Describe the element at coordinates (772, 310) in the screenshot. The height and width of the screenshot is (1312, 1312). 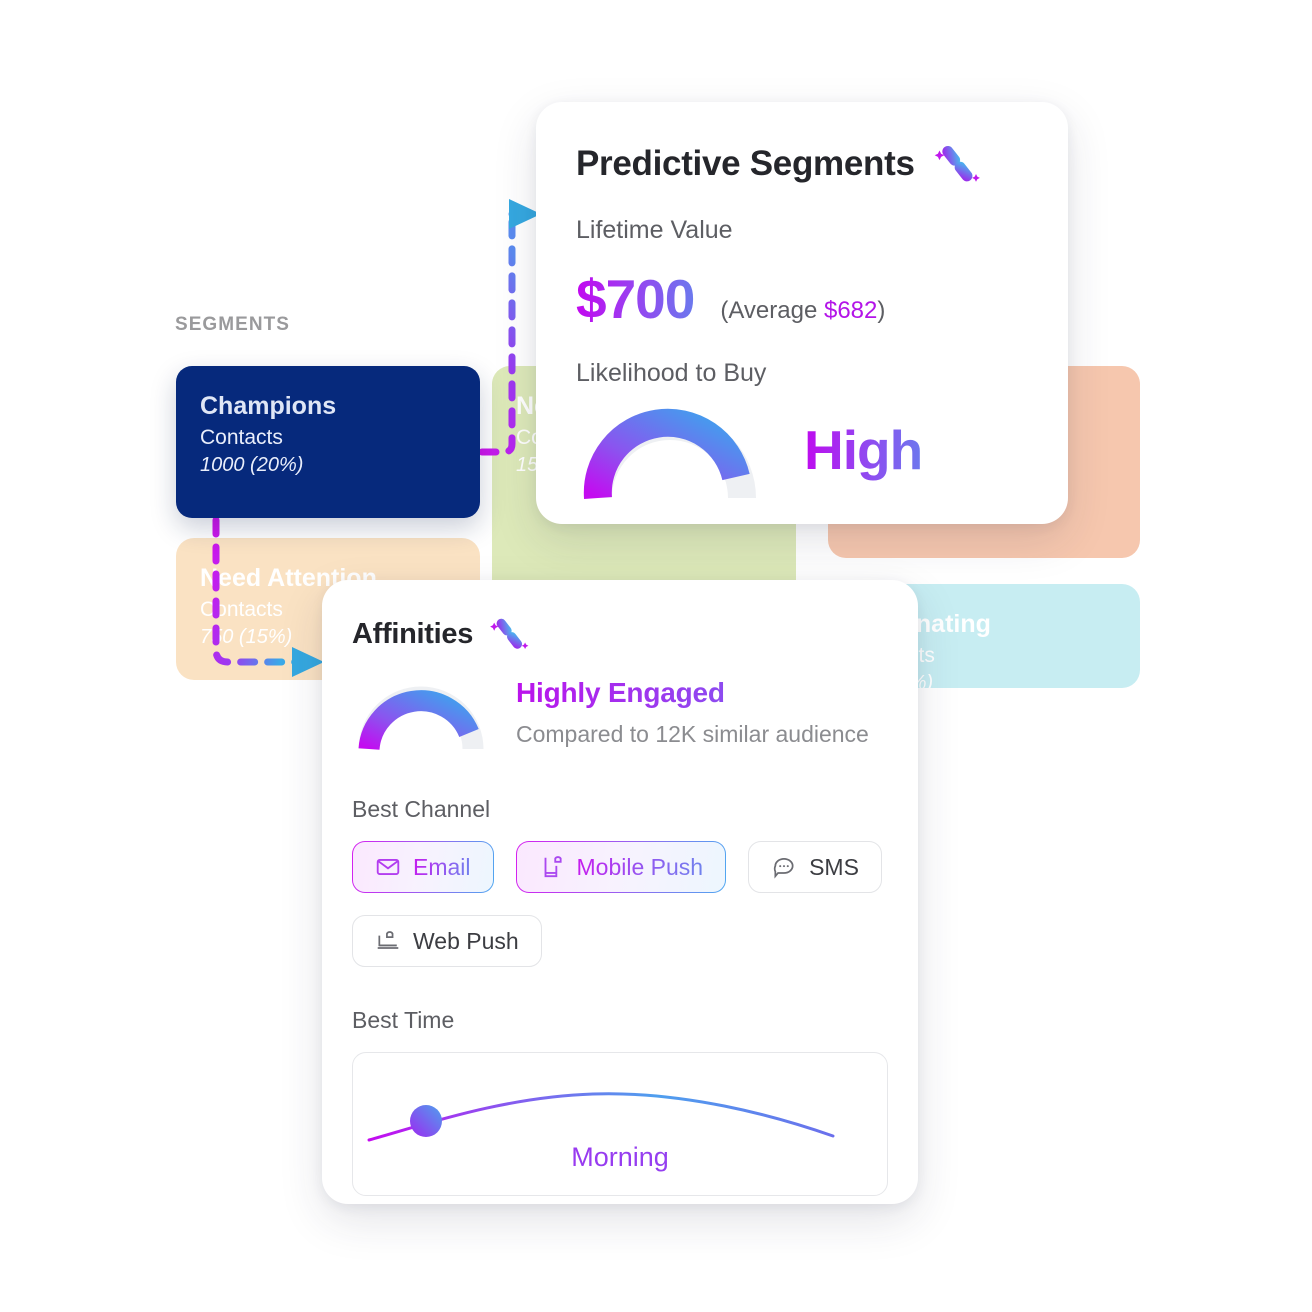
I see `average-prefix: (Average` at that location.